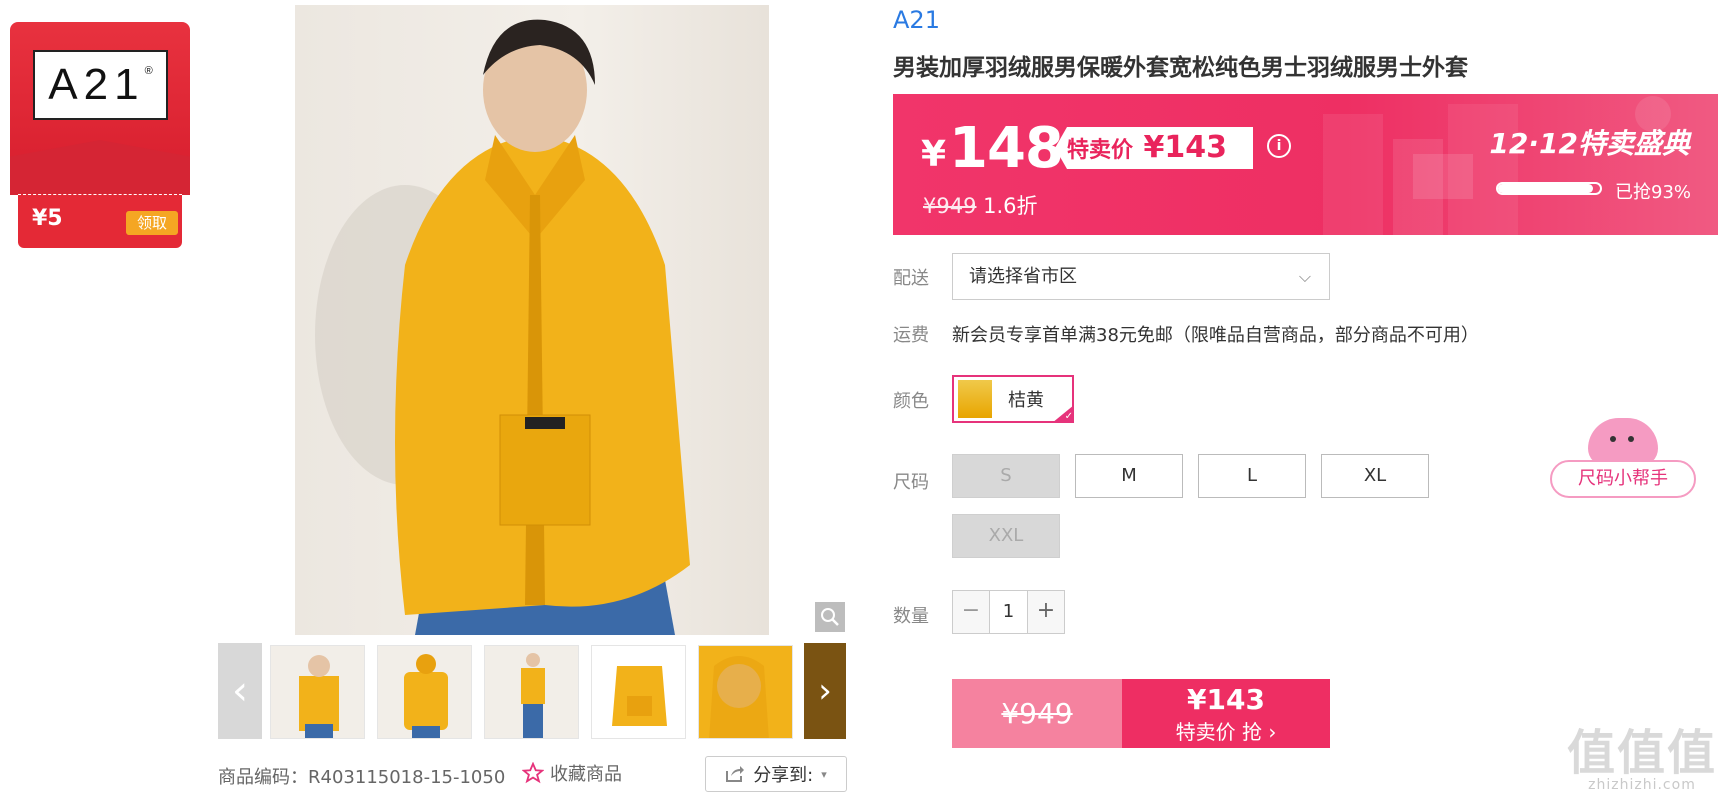  What do you see at coordinates (1100, 150) in the screenshot?
I see `special-price-label: 特卖价` at bounding box center [1100, 150].